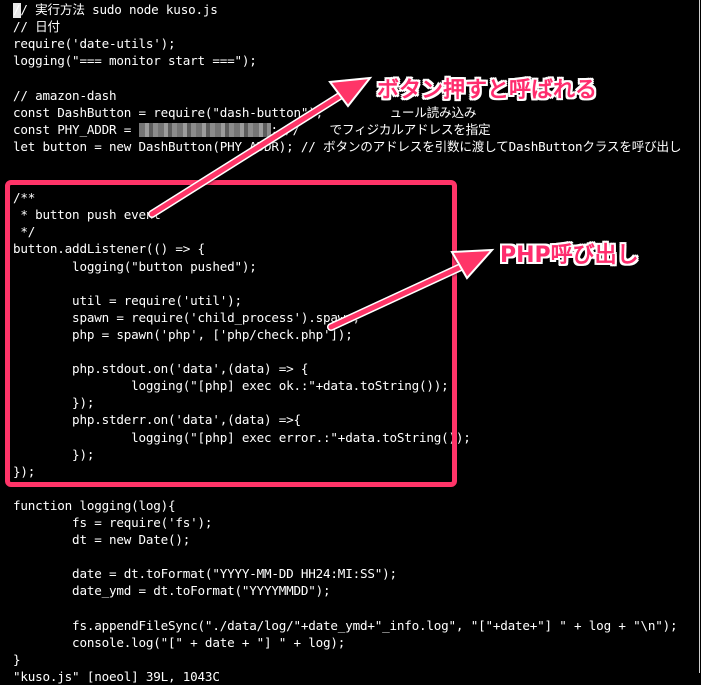  I want to click on php-call-callout: PHP呼び出し, so click(569, 255).